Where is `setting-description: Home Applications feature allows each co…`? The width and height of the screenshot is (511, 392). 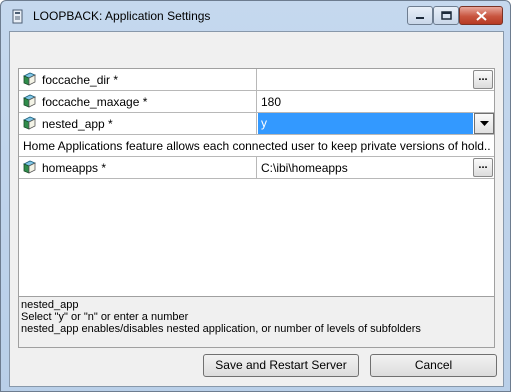
setting-description: Home Applications feature allows each co… is located at coordinates (257, 146).